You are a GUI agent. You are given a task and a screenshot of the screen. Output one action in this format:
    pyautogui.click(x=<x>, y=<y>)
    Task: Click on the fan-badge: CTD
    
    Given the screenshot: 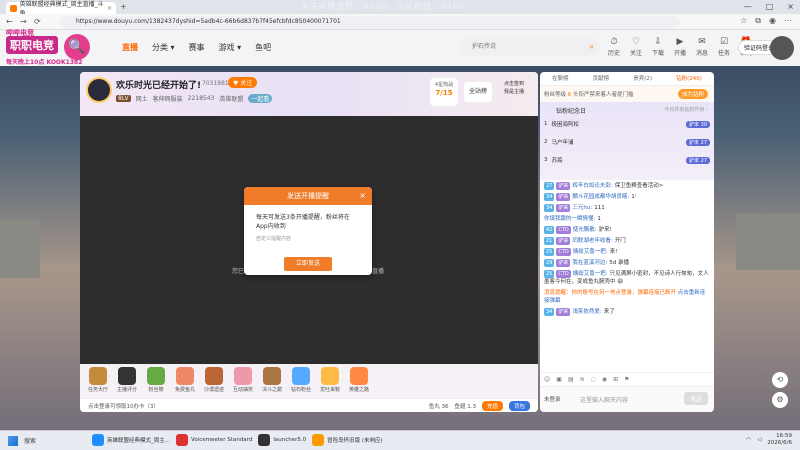 What is the action you would take?
    pyautogui.click(x=563, y=230)
    